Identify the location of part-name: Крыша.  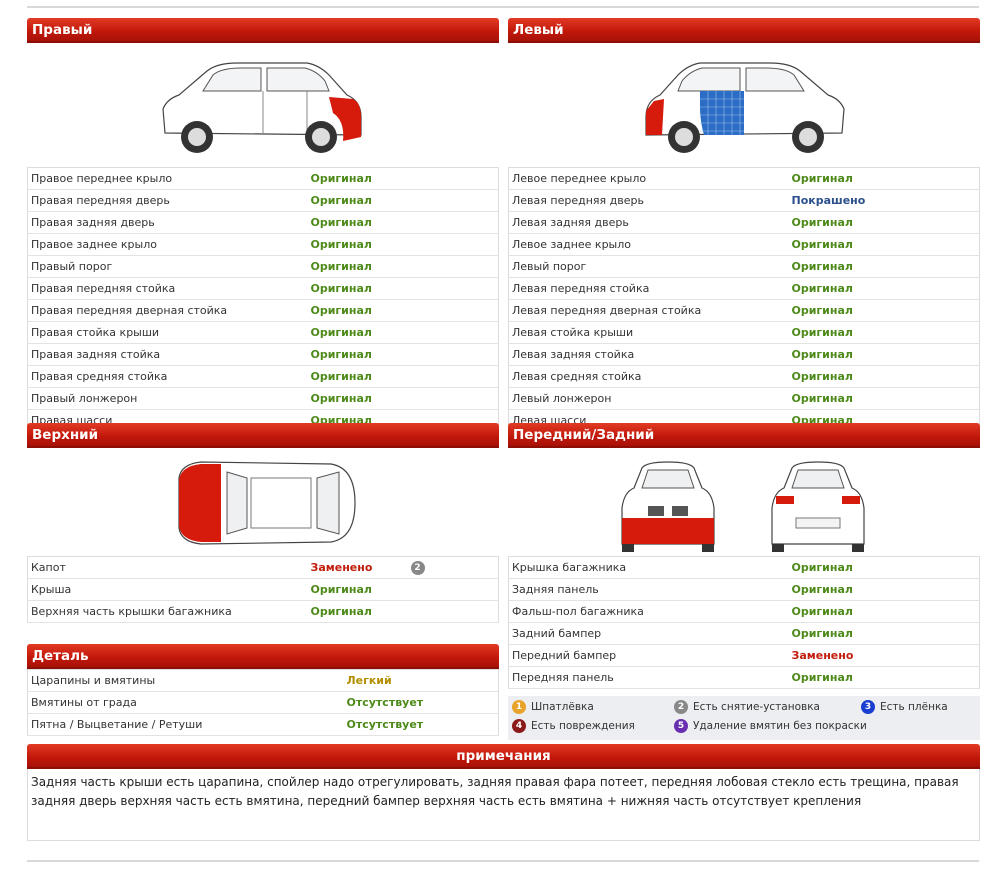
(167, 589).